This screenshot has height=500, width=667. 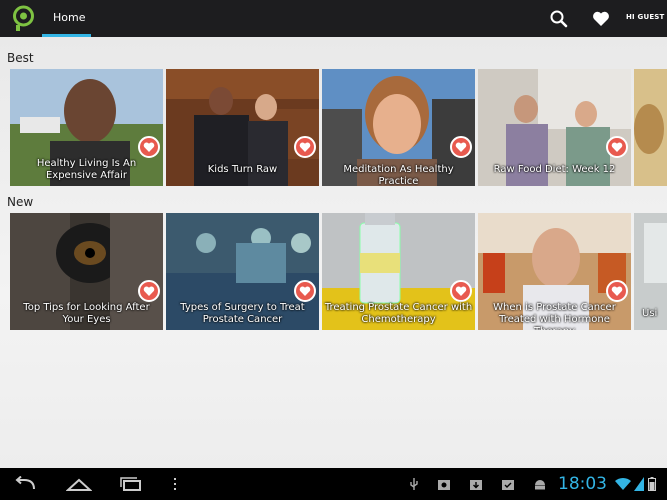 What do you see at coordinates (639, 484) in the screenshot?
I see `signal-icon` at bounding box center [639, 484].